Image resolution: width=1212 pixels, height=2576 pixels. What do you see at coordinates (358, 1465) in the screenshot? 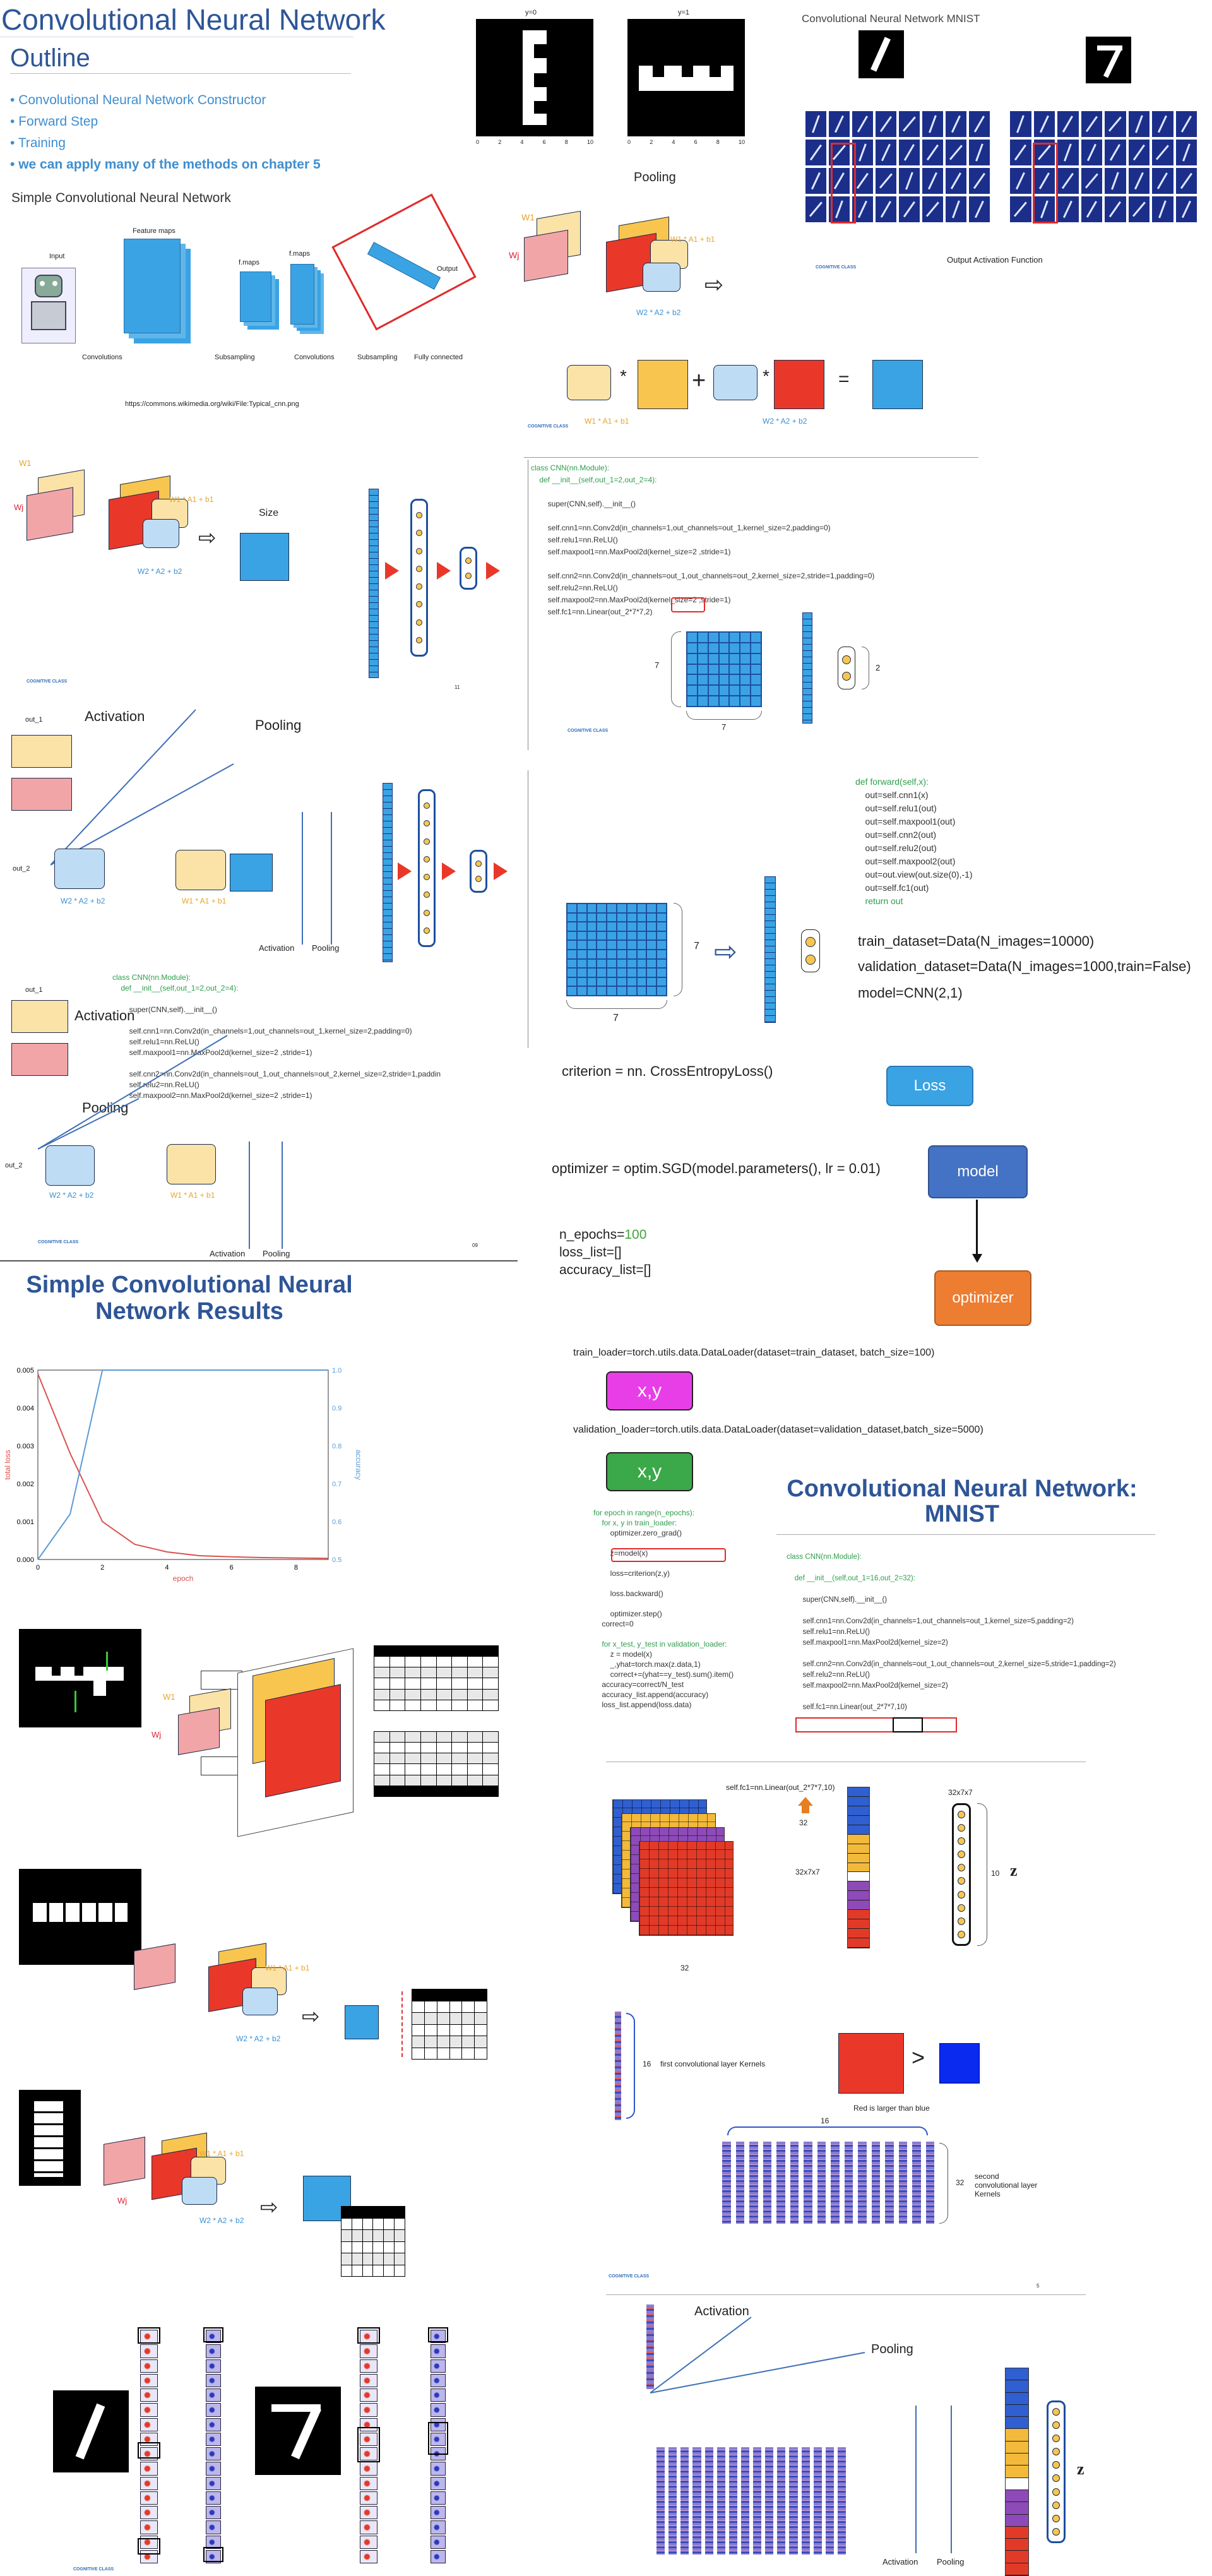
I see `y2-axis-label: accuracy` at bounding box center [358, 1465].